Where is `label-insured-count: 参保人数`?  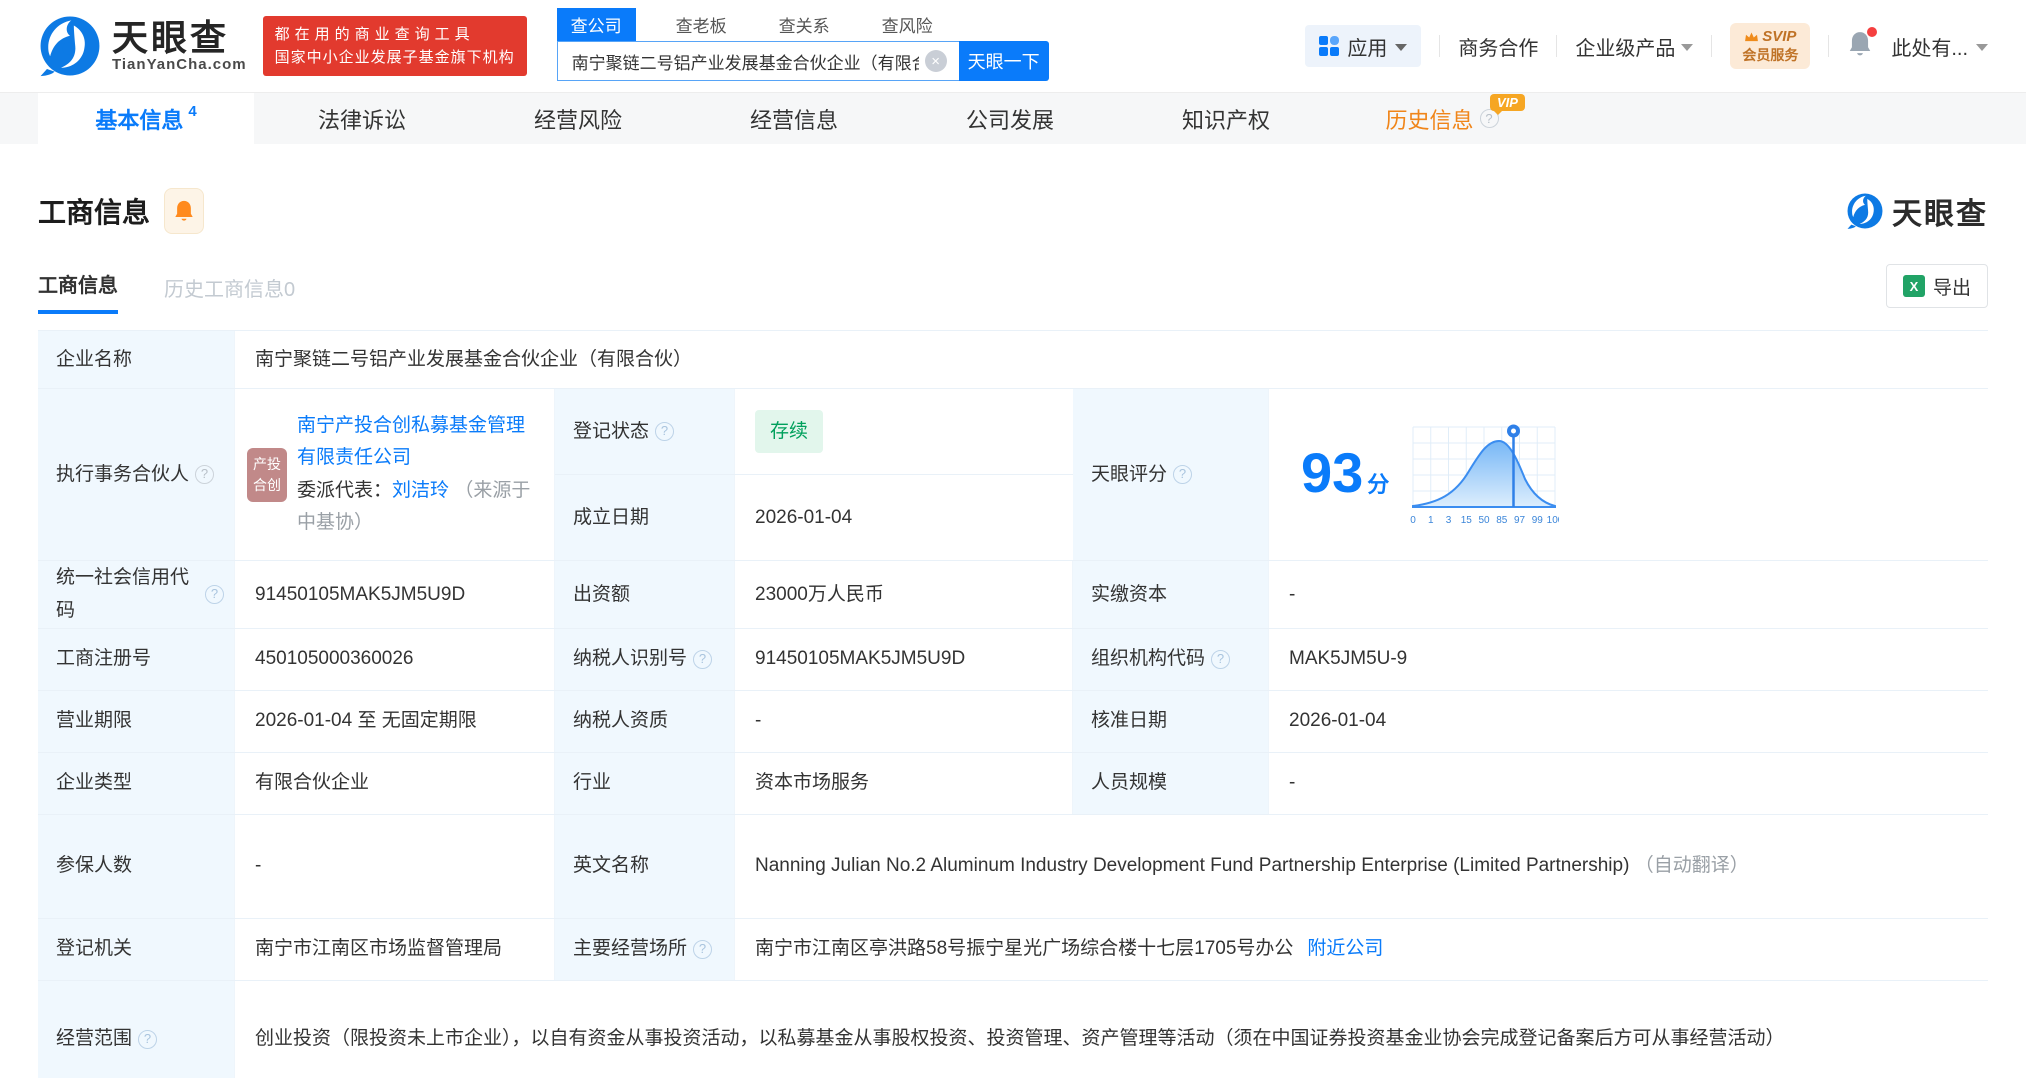 label-insured-count: 参保人数 is located at coordinates (136, 866).